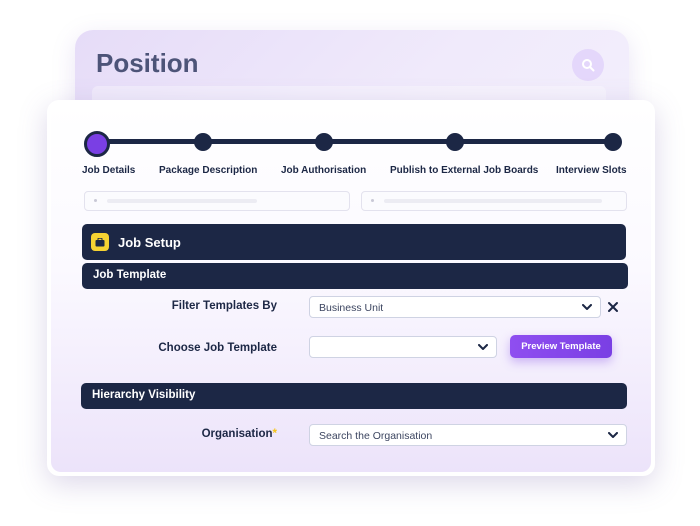  Describe the element at coordinates (464, 170) in the screenshot. I see `step-label-publish: Publish to External Job Boards` at that location.